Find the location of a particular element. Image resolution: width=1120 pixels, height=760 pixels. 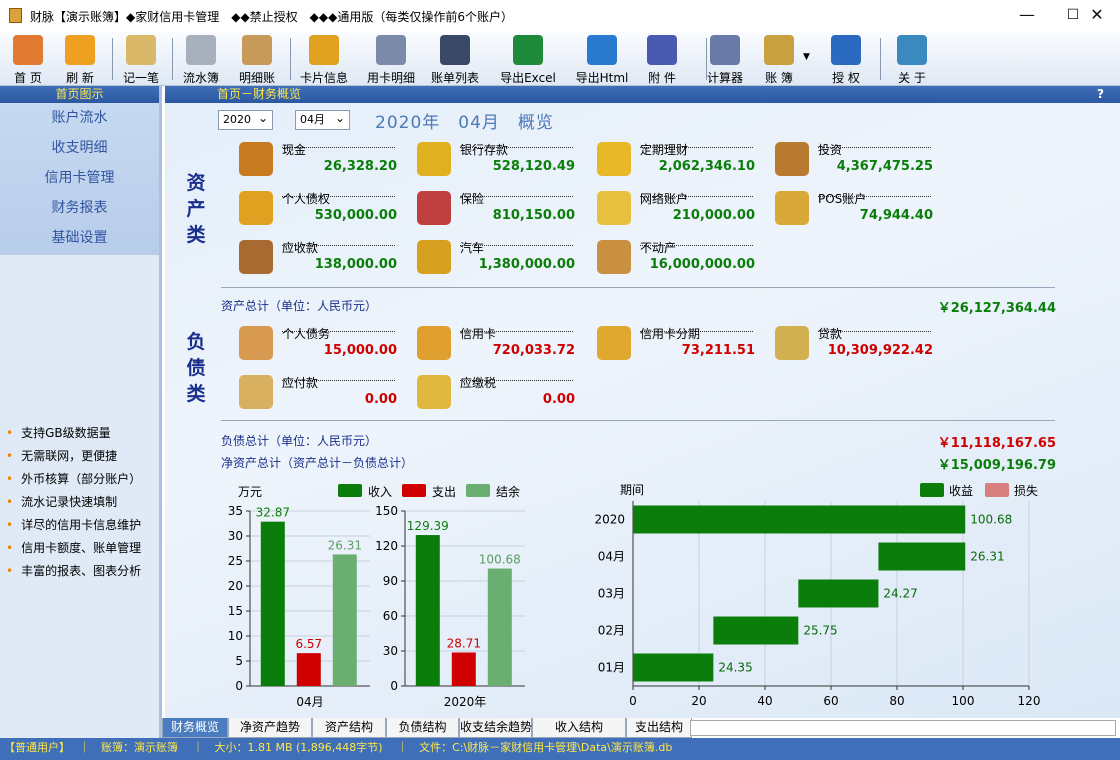

info-icon is located at coordinates (912, 50).